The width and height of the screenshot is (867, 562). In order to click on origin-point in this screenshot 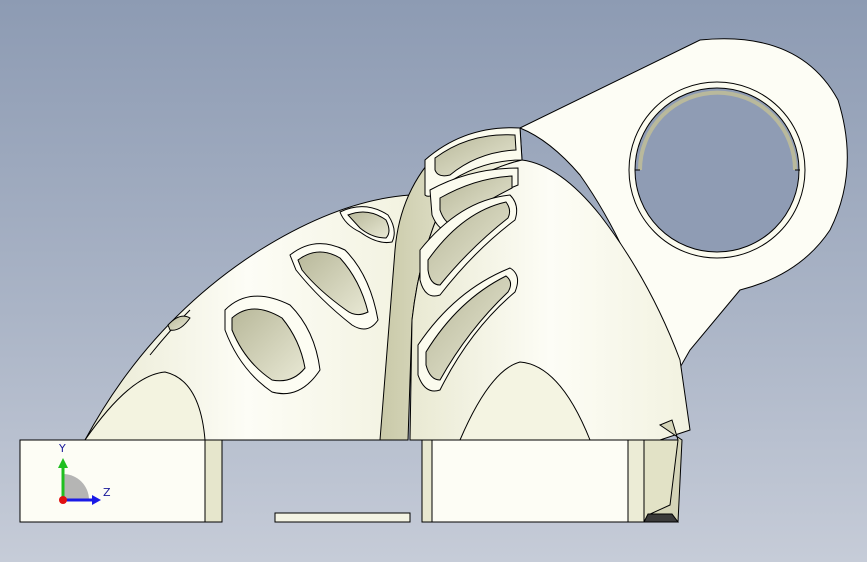, I will do `click(63, 500)`.